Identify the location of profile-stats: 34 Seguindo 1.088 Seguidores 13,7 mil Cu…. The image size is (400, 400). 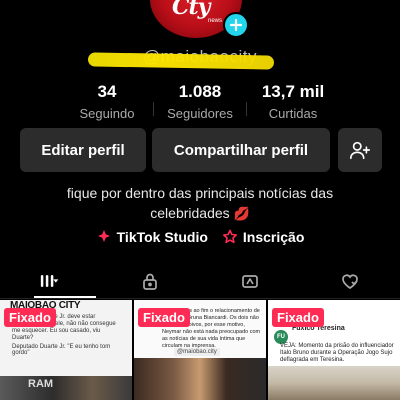
(200, 101).